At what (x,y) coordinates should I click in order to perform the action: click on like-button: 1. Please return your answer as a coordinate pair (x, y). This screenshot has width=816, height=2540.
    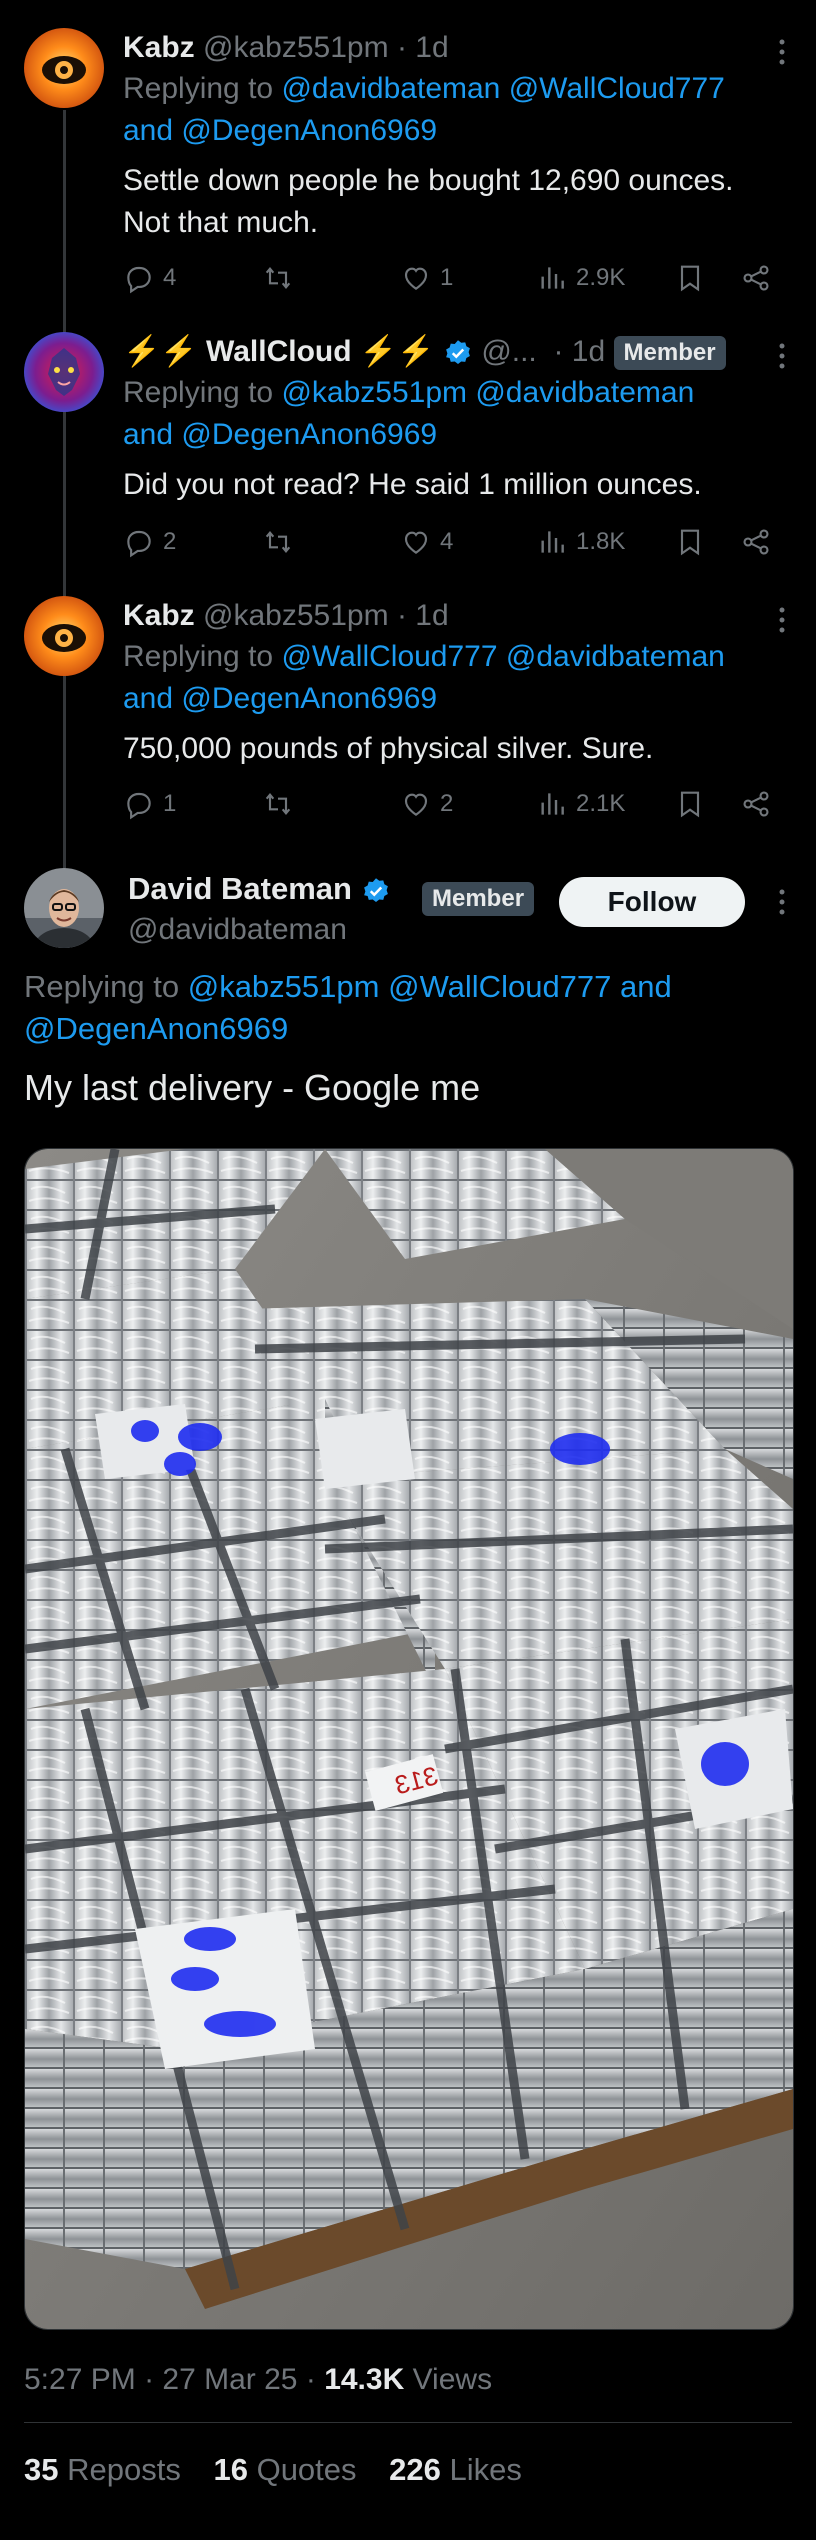
    Looking at the image, I should click on (426, 278).